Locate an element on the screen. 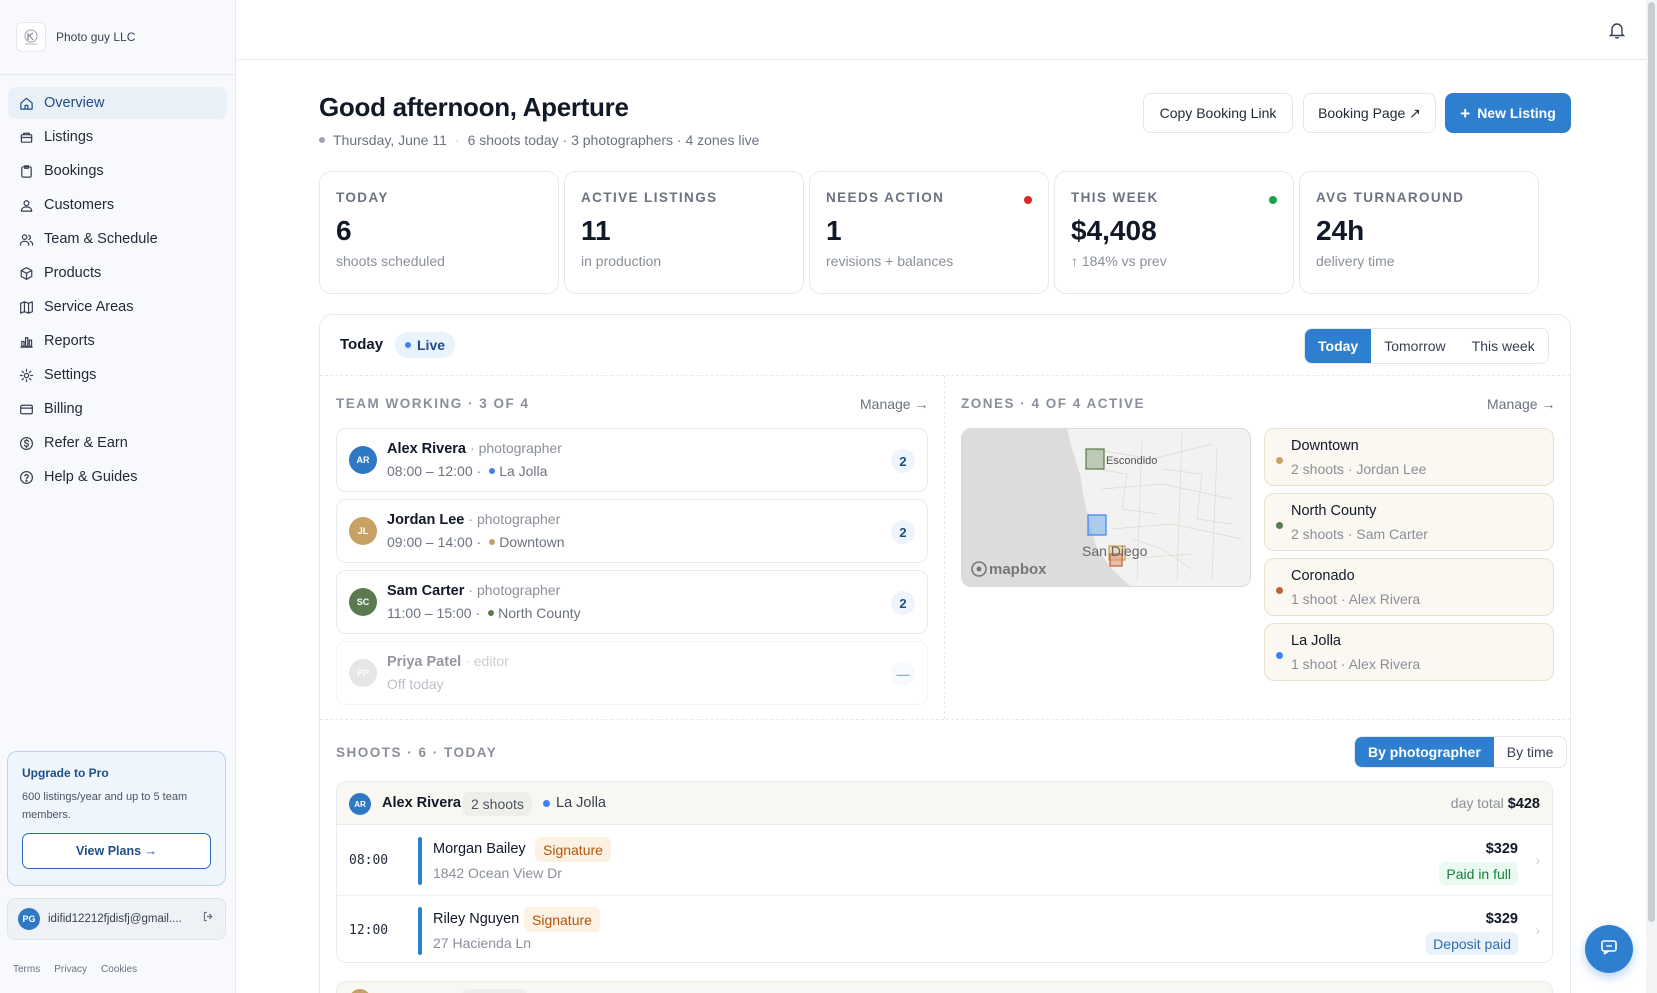 The height and width of the screenshot is (993, 1657). terms-link: Terms is located at coordinates (26, 969).